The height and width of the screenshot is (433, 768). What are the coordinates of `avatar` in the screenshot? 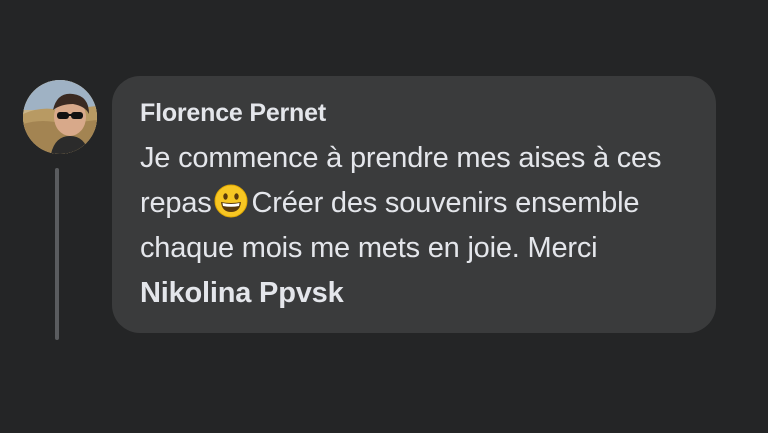 It's located at (60, 117).